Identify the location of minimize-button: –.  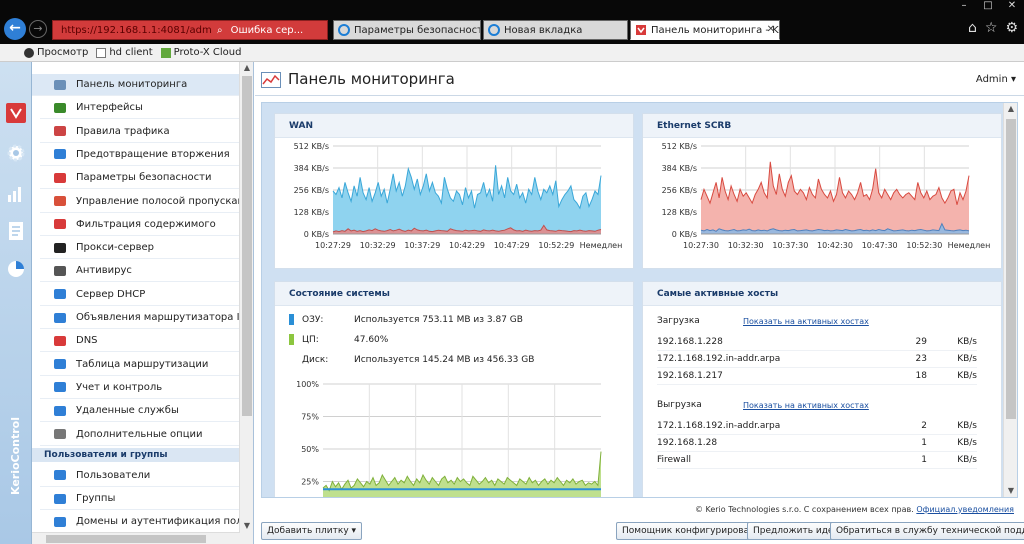
(964, 7).